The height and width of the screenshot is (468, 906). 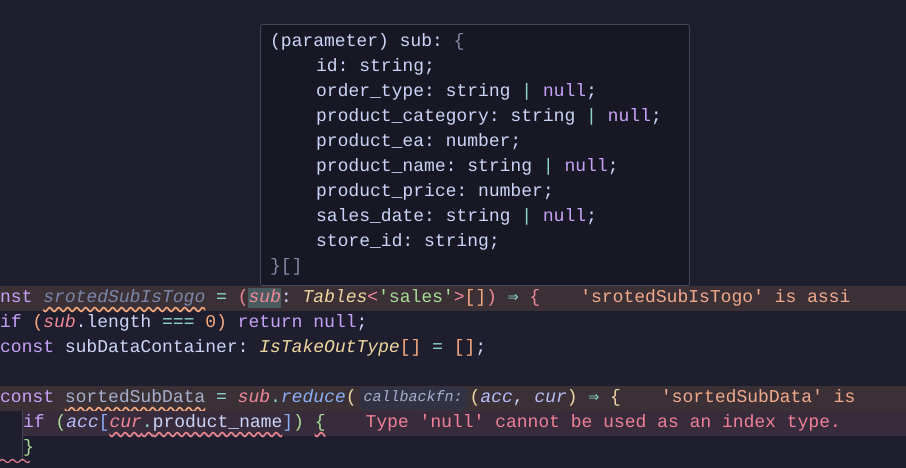 I want to click on code-text: nst srotedSubIsTogo = (sub: Tables<'sales'>[]) ⇒ {, so click(x=270, y=298).